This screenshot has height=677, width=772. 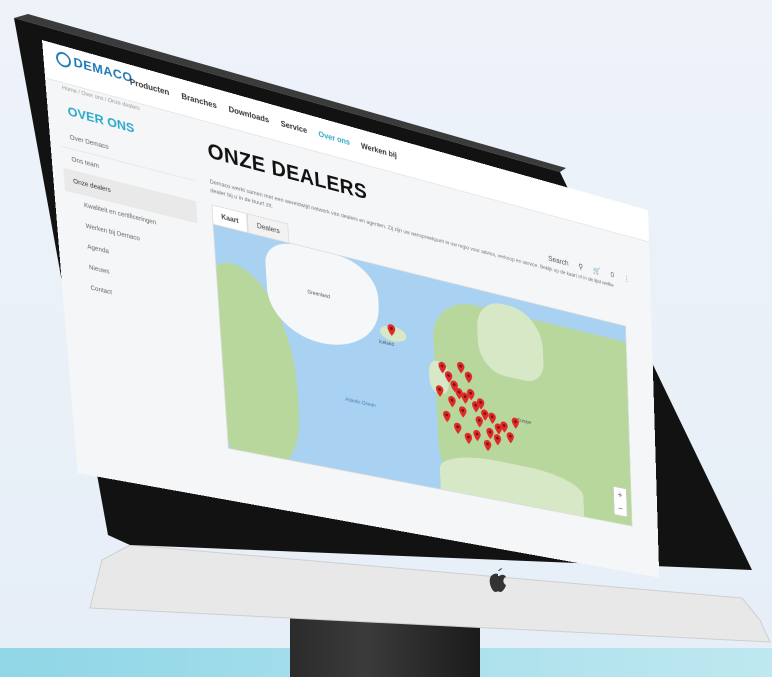 What do you see at coordinates (63, 60) in the screenshot?
I see `logo-icon` at bounding box center [63, 60].